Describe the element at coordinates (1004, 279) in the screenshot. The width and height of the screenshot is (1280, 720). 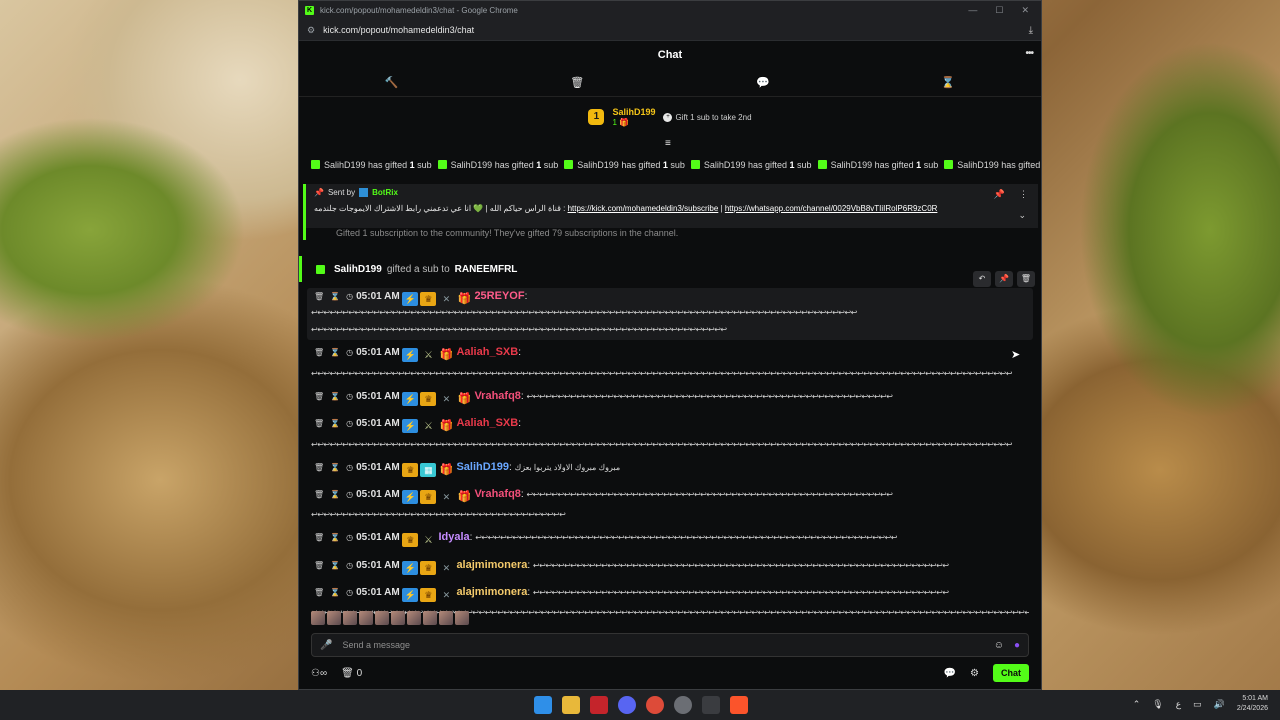
I see `pin-message-icon: 📌` at that location.